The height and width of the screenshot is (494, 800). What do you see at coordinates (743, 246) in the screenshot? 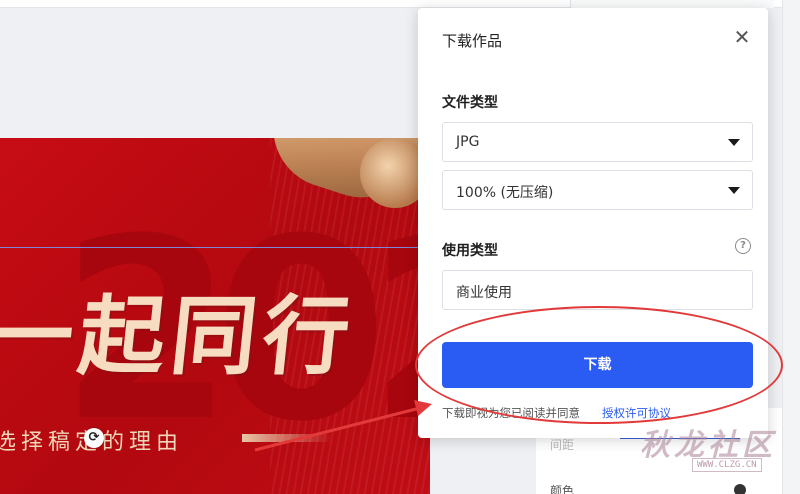
I see `help-icon: ?` at bounding box center [743, 246].